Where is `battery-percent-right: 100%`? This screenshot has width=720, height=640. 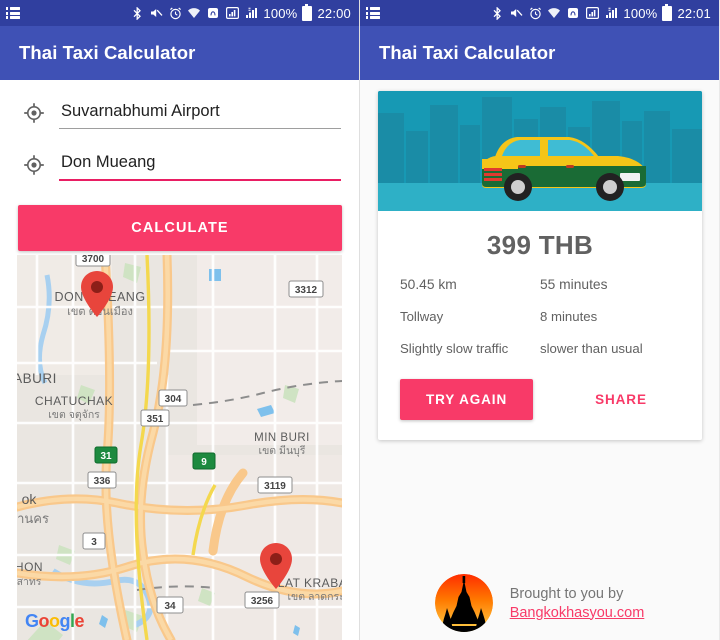 battery-percent-right: 100% is located at coordinates (640, 13).